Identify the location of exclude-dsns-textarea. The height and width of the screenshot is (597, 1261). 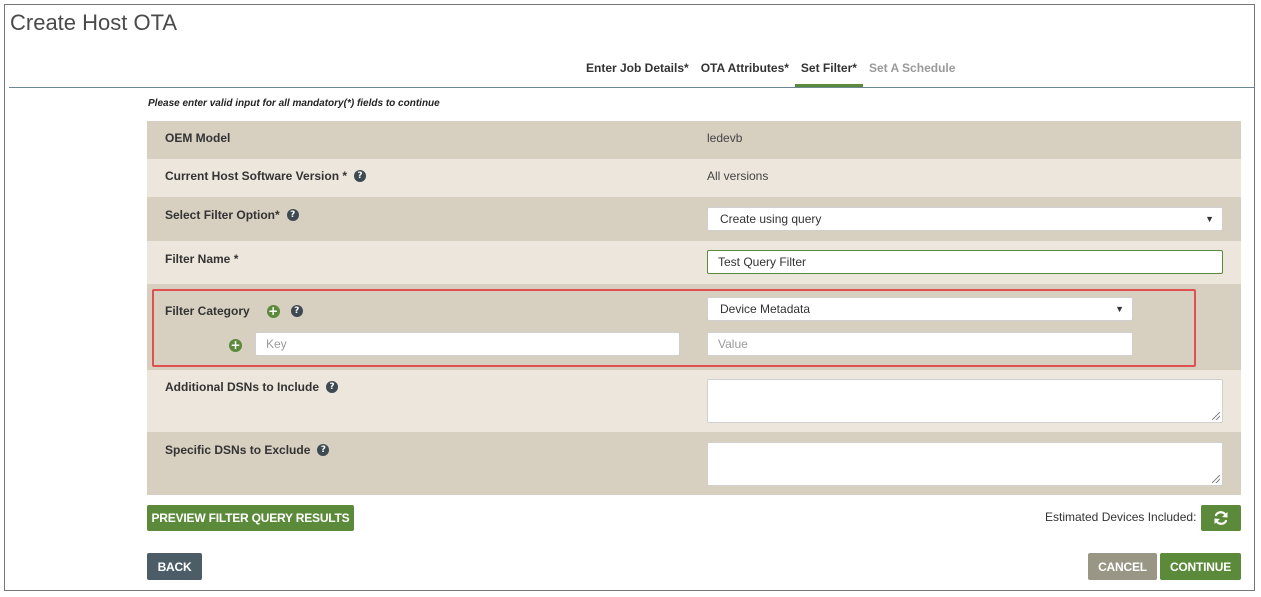
(965, 464).